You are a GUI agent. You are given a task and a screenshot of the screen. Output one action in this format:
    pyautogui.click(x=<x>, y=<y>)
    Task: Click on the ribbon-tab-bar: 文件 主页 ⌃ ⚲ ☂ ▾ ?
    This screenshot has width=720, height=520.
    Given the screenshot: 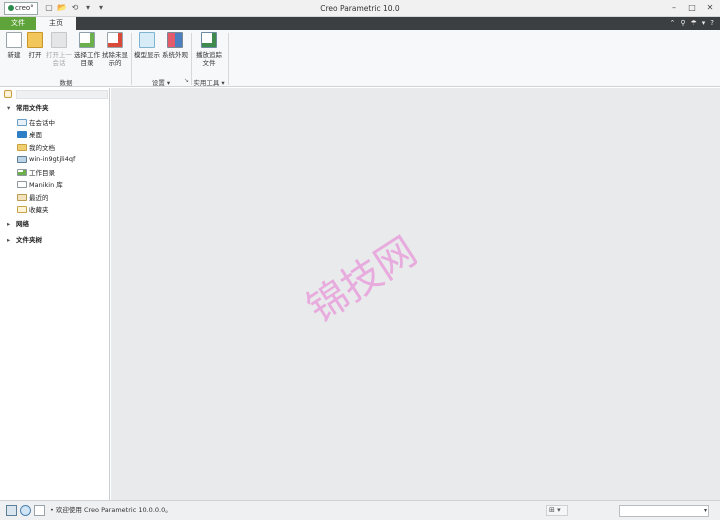 What is the action you would take?
    pyautogui.click(x=360, y=23)
    